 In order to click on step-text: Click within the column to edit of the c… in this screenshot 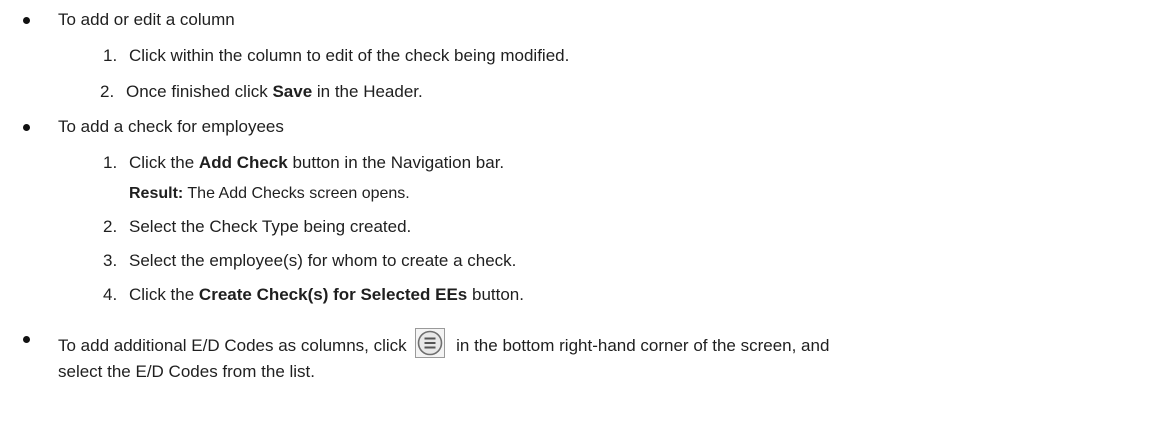, I will do `click(349, 55)`.